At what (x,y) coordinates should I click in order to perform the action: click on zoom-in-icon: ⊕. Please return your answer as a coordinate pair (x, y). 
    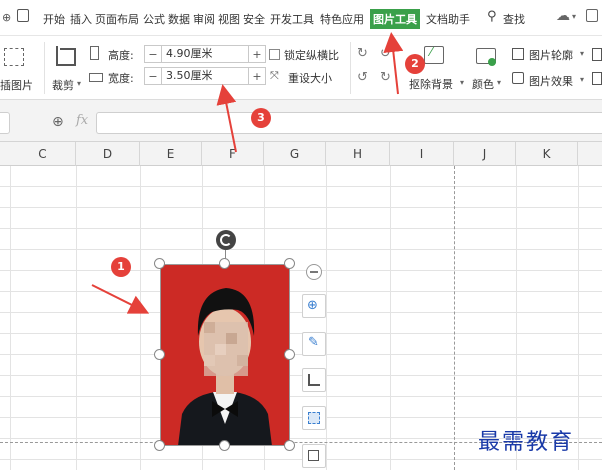
    Looking at the image, I should click on (312, 305).